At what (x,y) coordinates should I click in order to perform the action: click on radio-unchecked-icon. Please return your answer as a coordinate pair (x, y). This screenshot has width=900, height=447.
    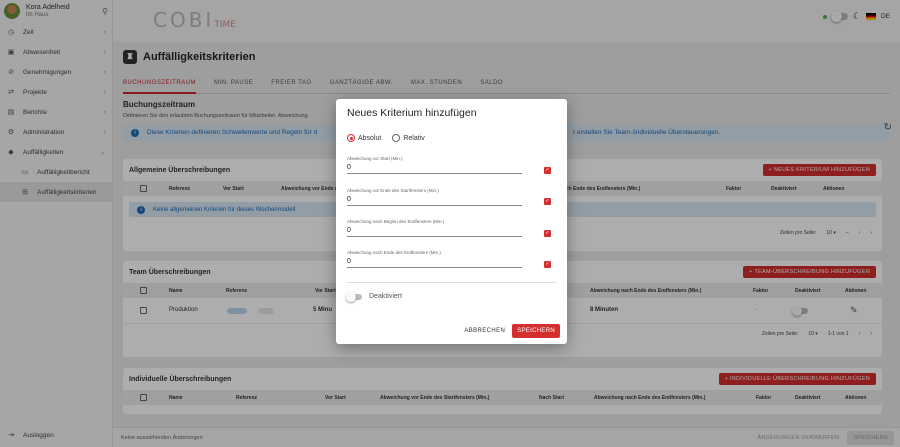
    Looking at the image, I should click on (396, 138).